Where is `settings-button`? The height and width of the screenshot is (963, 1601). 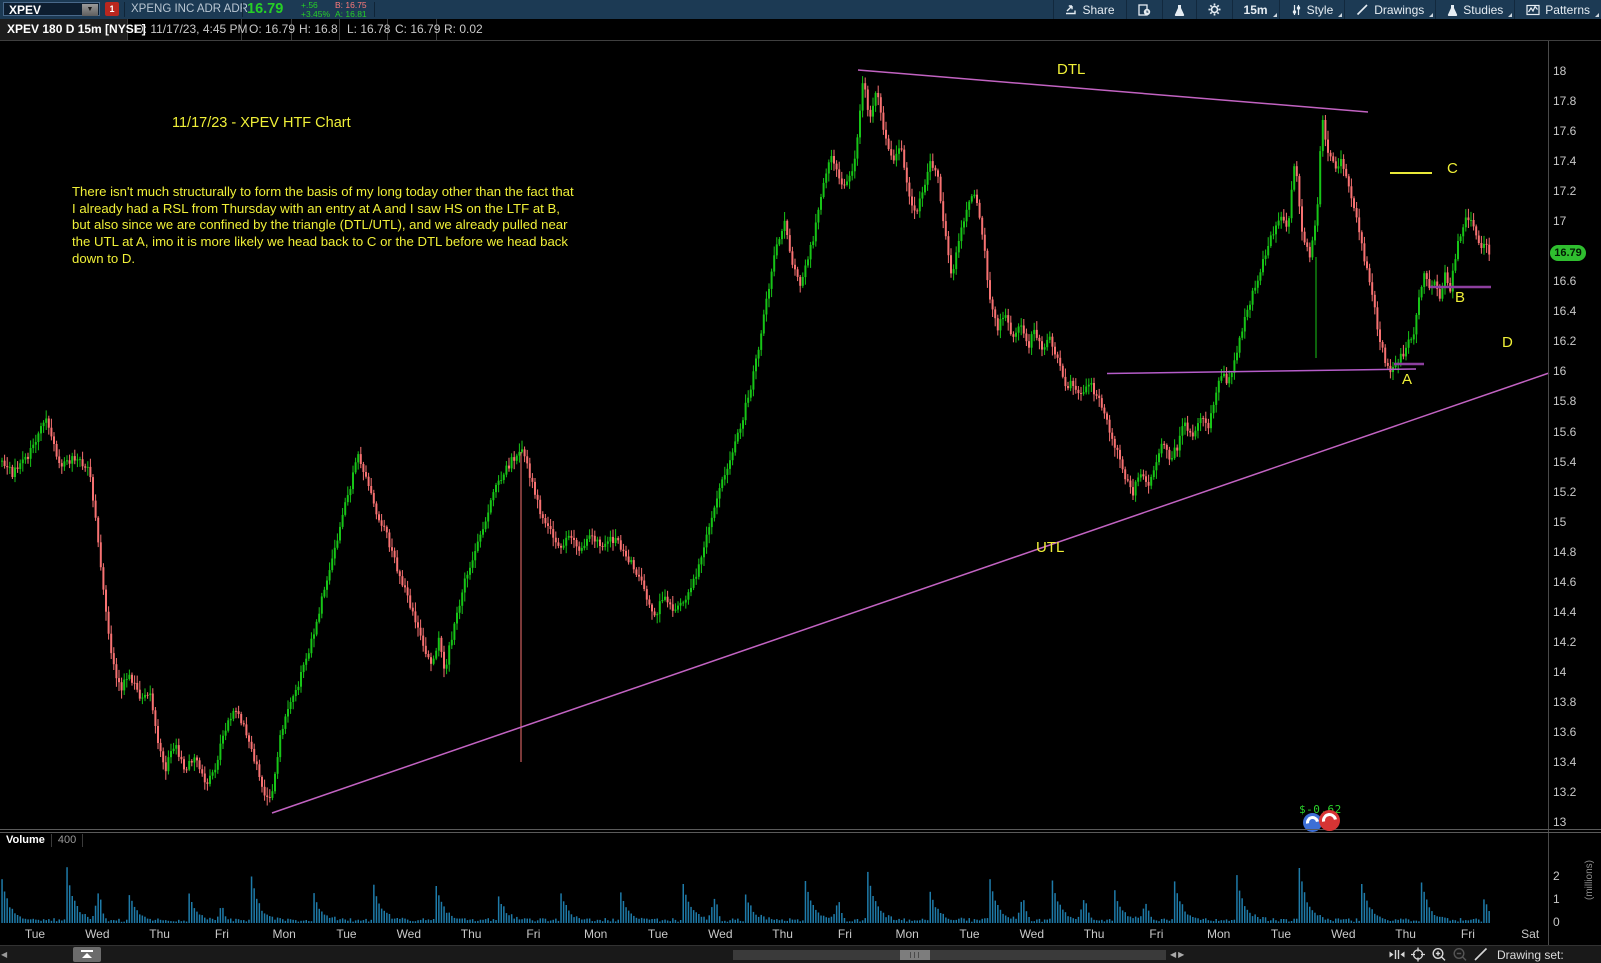
settings-button is located at coordinates (1213, 9).